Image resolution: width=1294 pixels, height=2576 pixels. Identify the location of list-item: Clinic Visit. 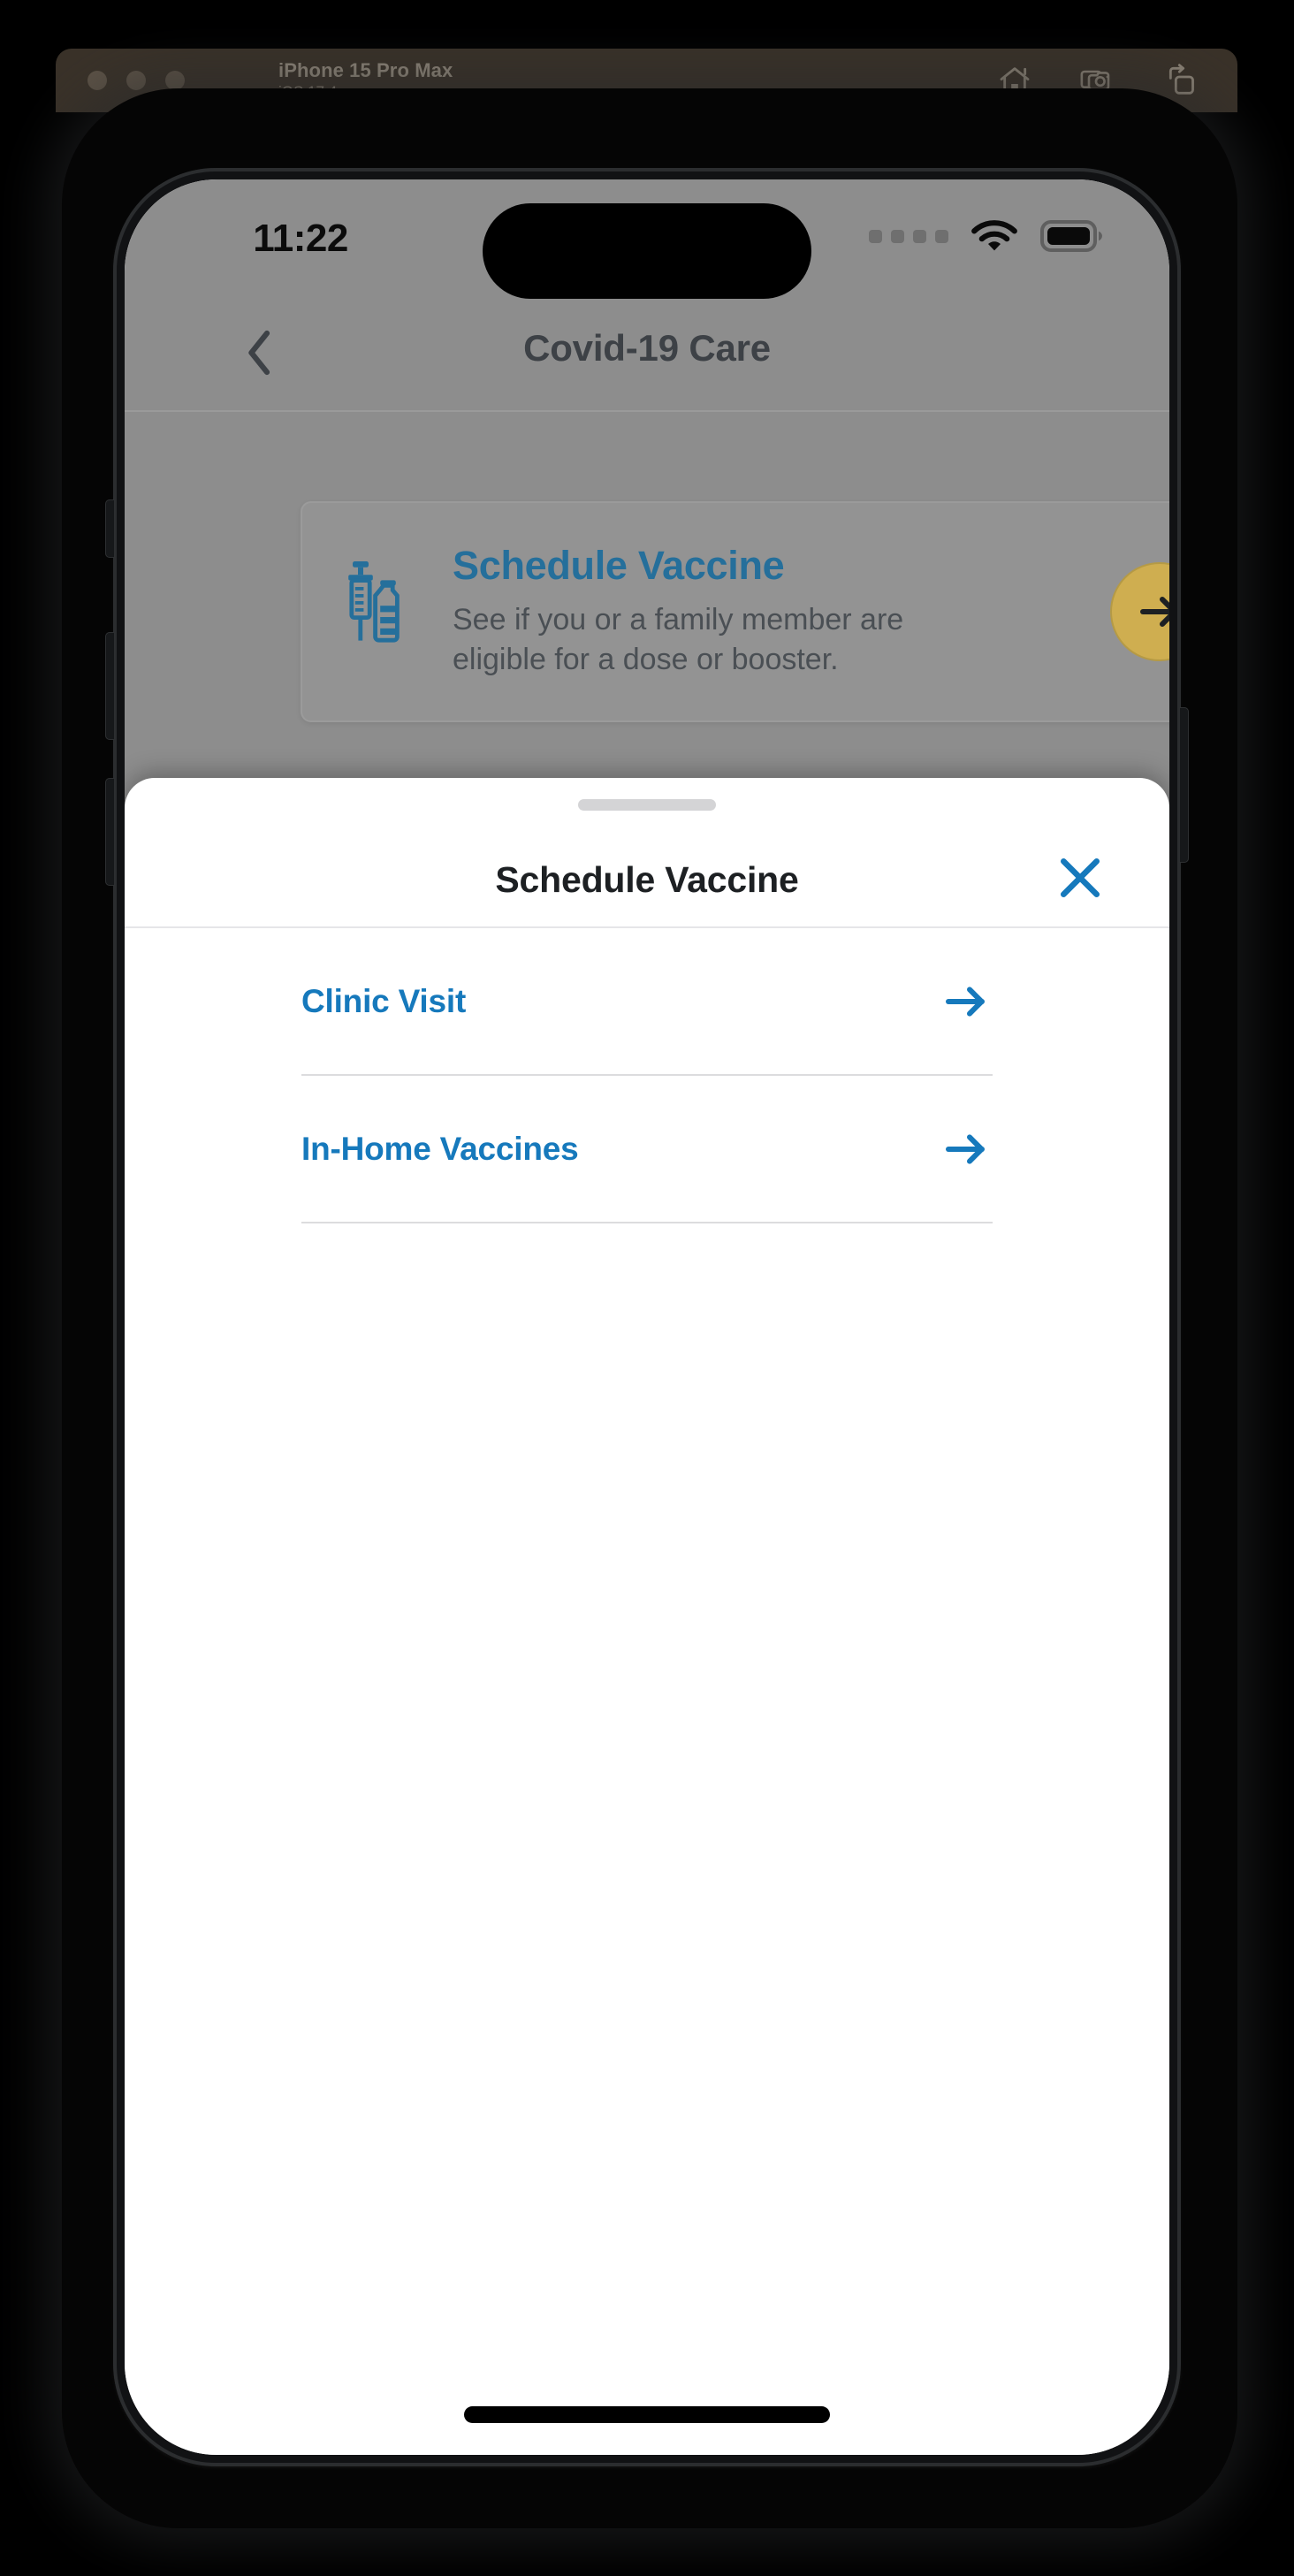
(647, 1002).